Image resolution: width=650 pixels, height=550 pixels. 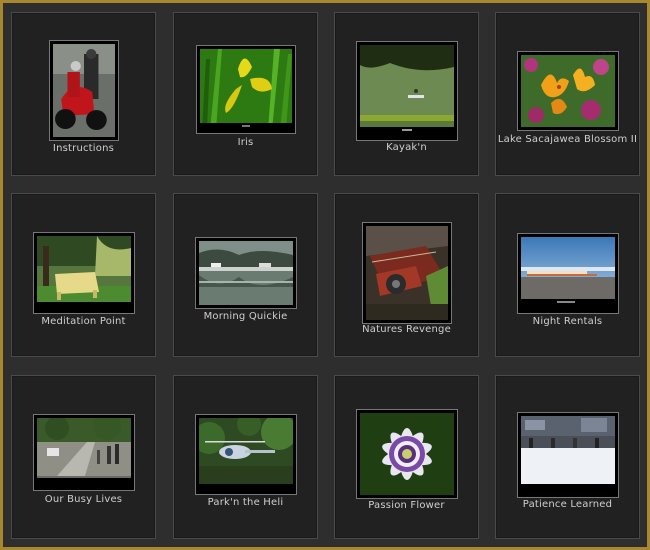 I want to click on thumbnail-natures-revenge, so click(x=406, y=273).